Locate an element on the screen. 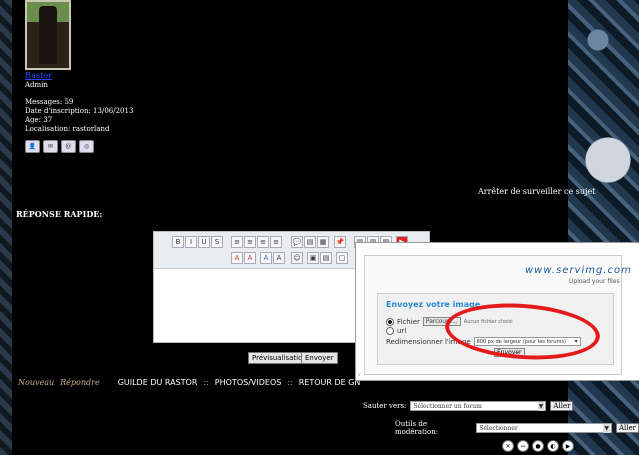 This screenshot has height=455, width=639. bold-button: B is located at coordinates (178, 242).